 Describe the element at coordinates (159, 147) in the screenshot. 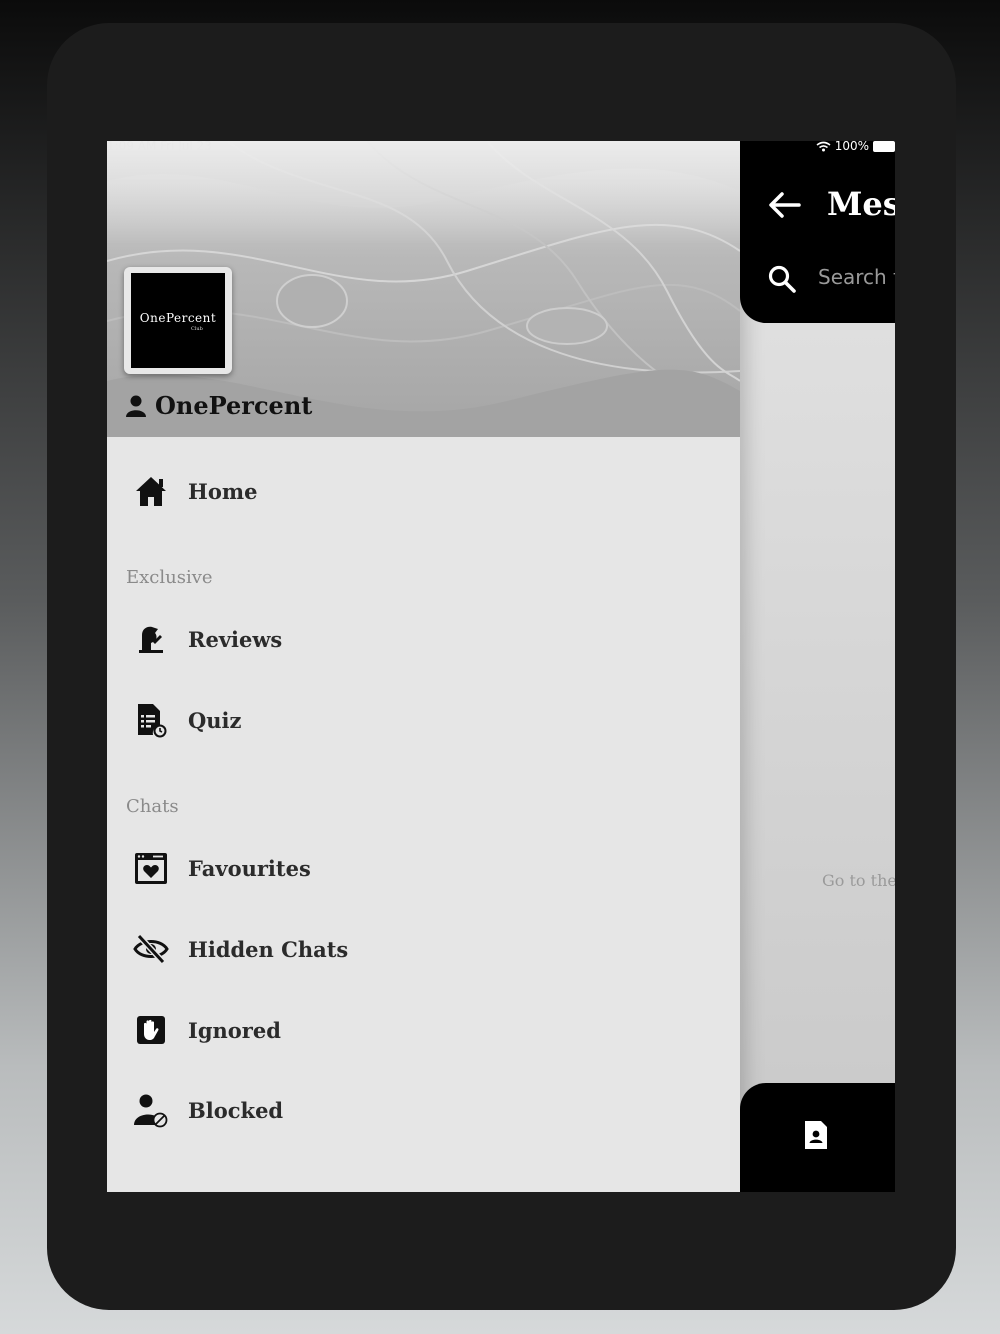

I see `status-time: 1:09 AM Fri Jul 23` at that location.